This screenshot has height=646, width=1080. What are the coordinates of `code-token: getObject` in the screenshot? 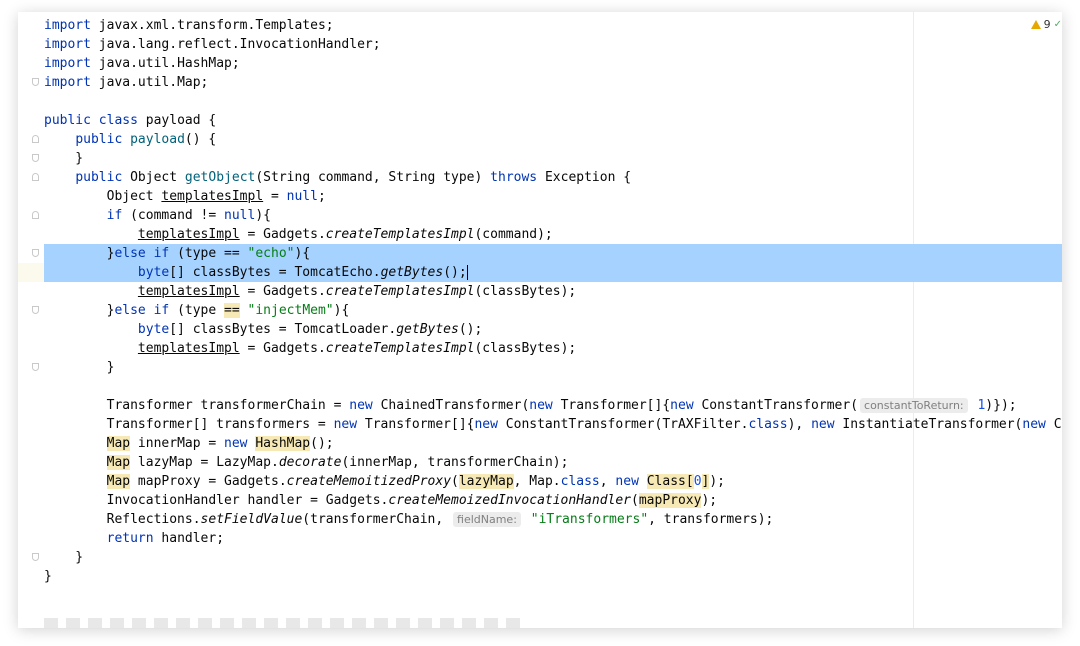 It's located at (220, 177).